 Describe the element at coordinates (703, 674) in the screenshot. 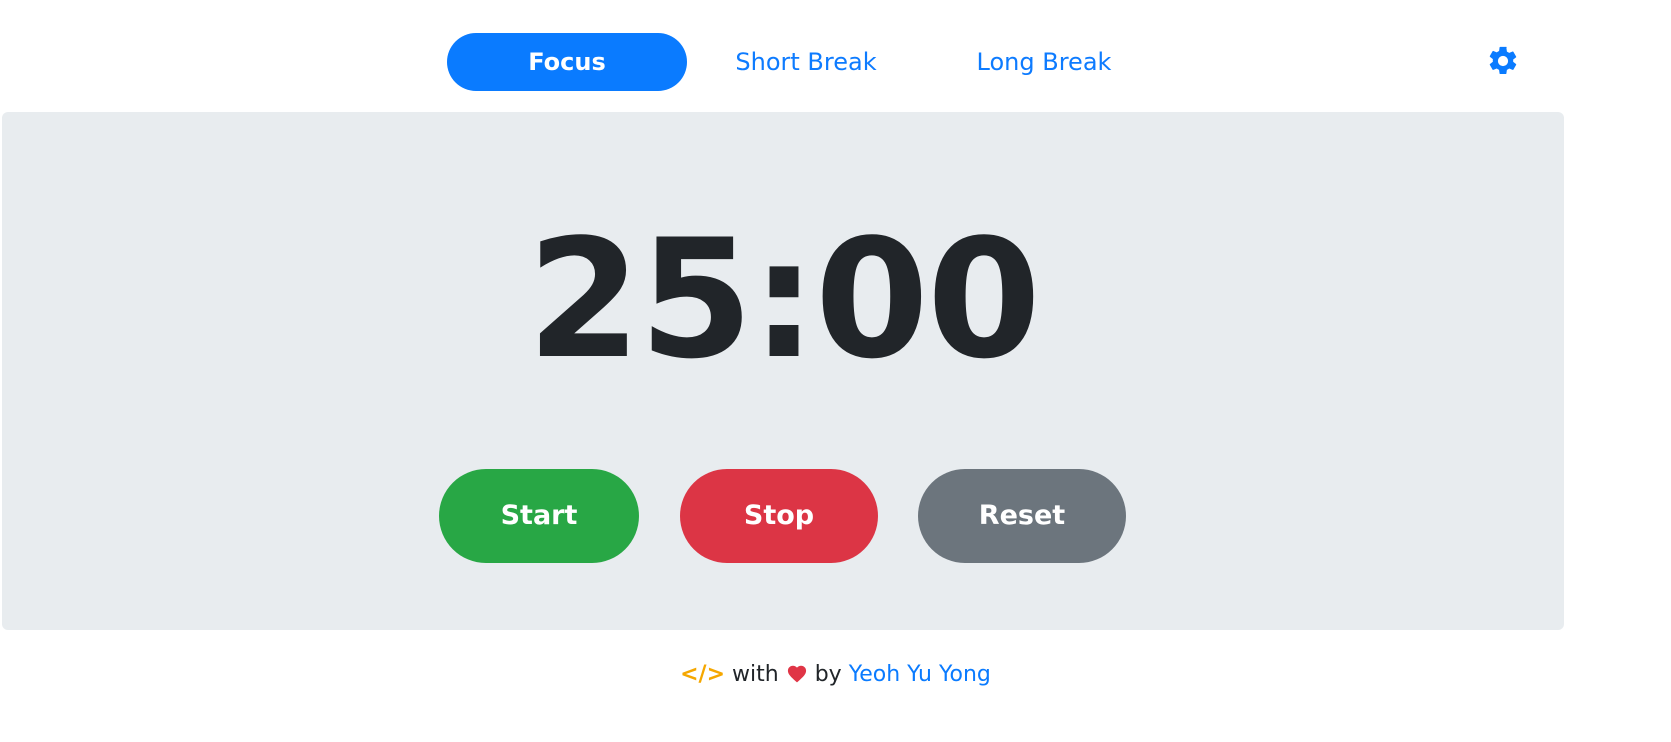

I see `code-icon: </>` at that location.